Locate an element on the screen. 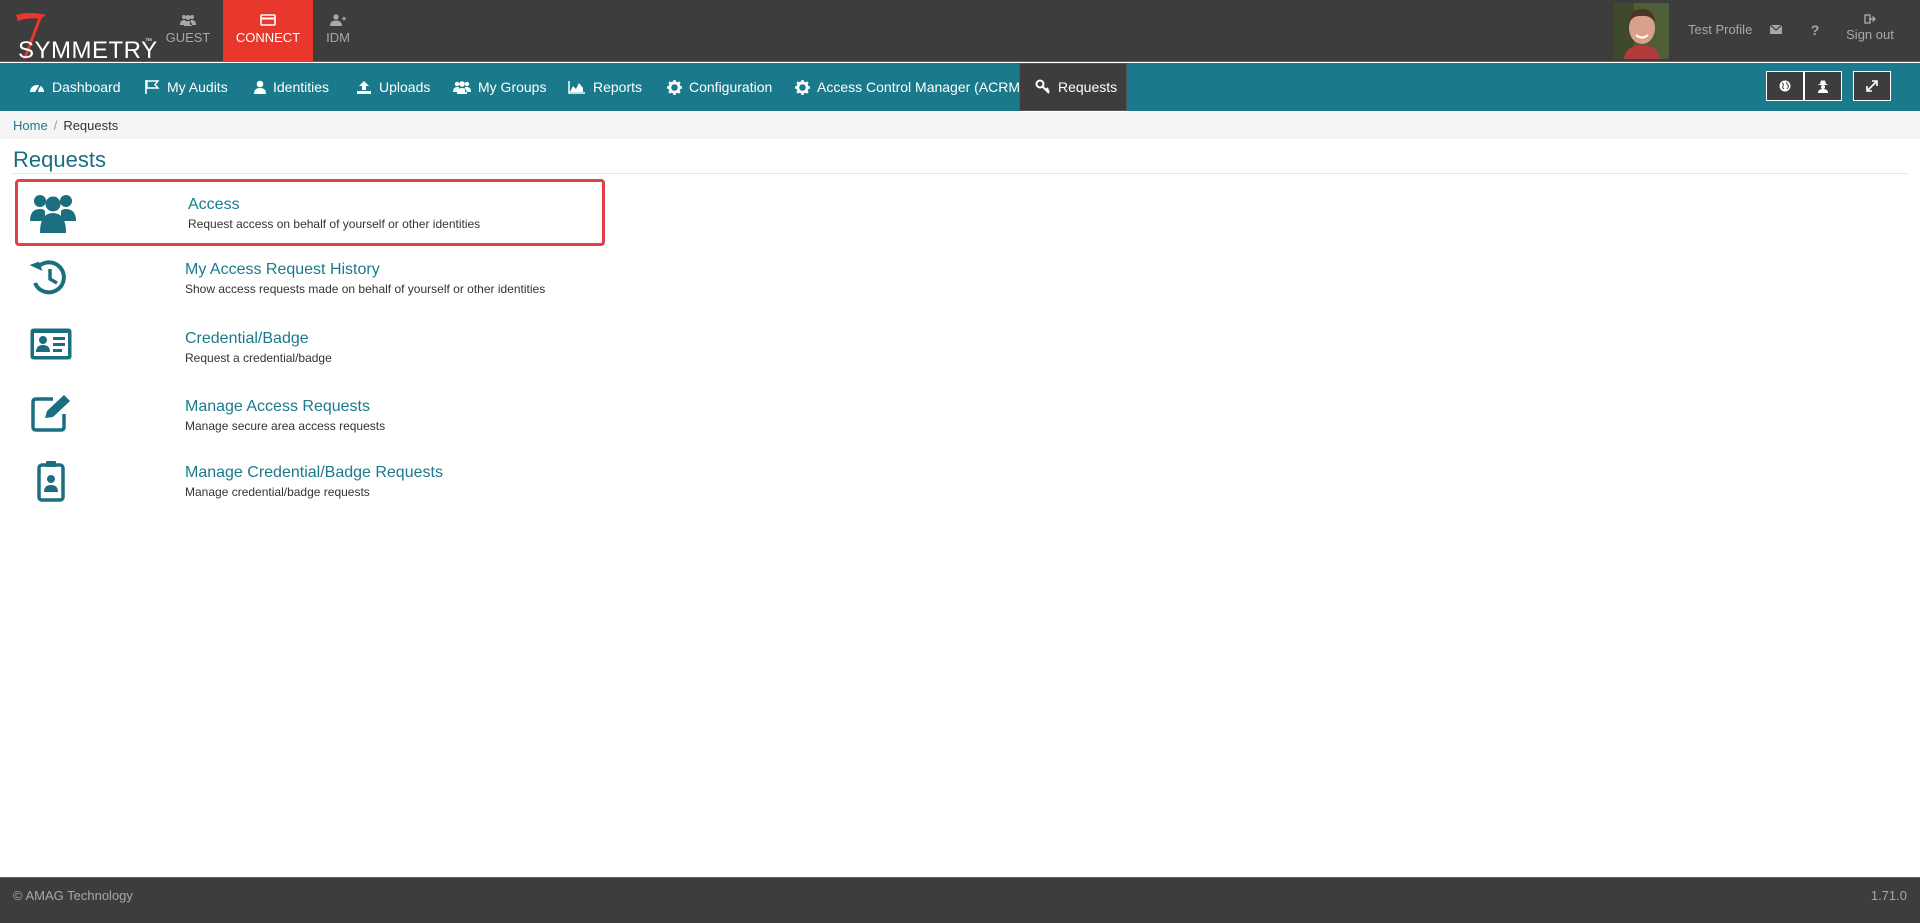 This screenshot has height=923, width=1920. nav-label: Uploads is located at coordinates (405, 87).